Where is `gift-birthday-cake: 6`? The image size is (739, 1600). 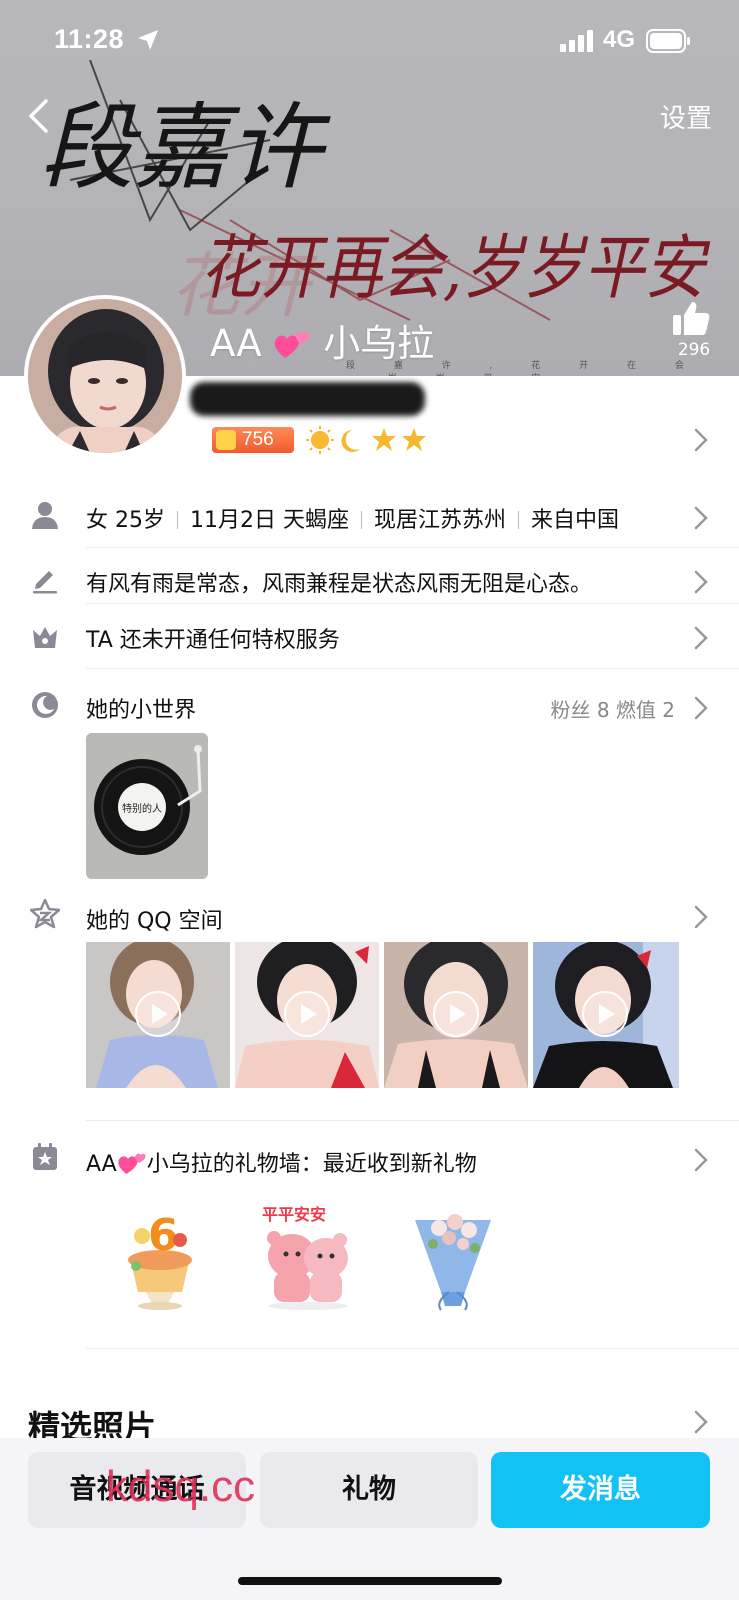 gift-birthday-cake: 6 is located at coordinates (160, 1256).